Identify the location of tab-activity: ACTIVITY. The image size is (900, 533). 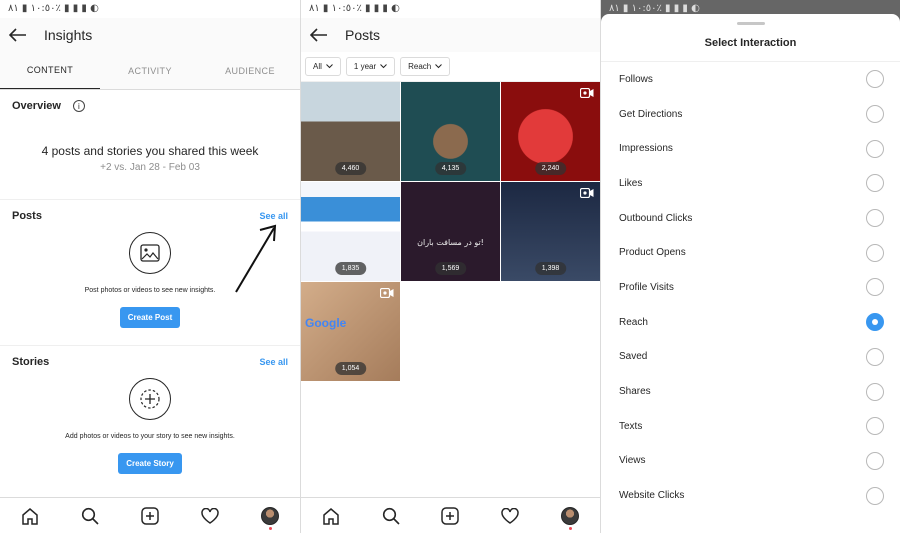
(150, 70).